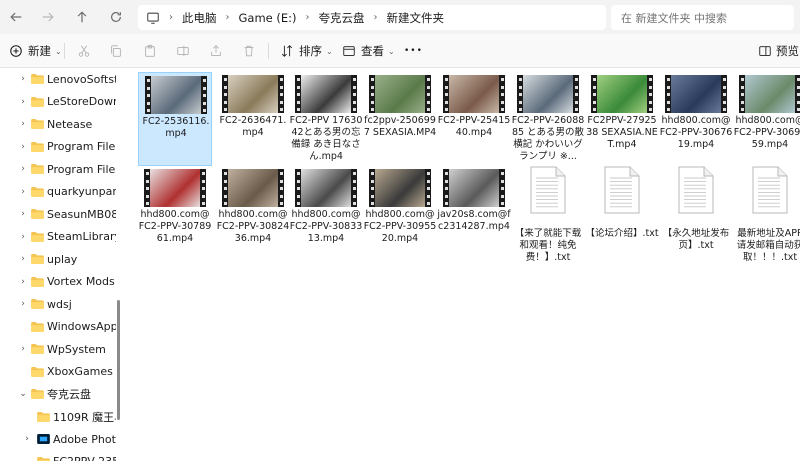 This screenshot has width=800, height=461. I want to click on sidebar-item: ⌄ 夸克云盘, so click(58, 394).